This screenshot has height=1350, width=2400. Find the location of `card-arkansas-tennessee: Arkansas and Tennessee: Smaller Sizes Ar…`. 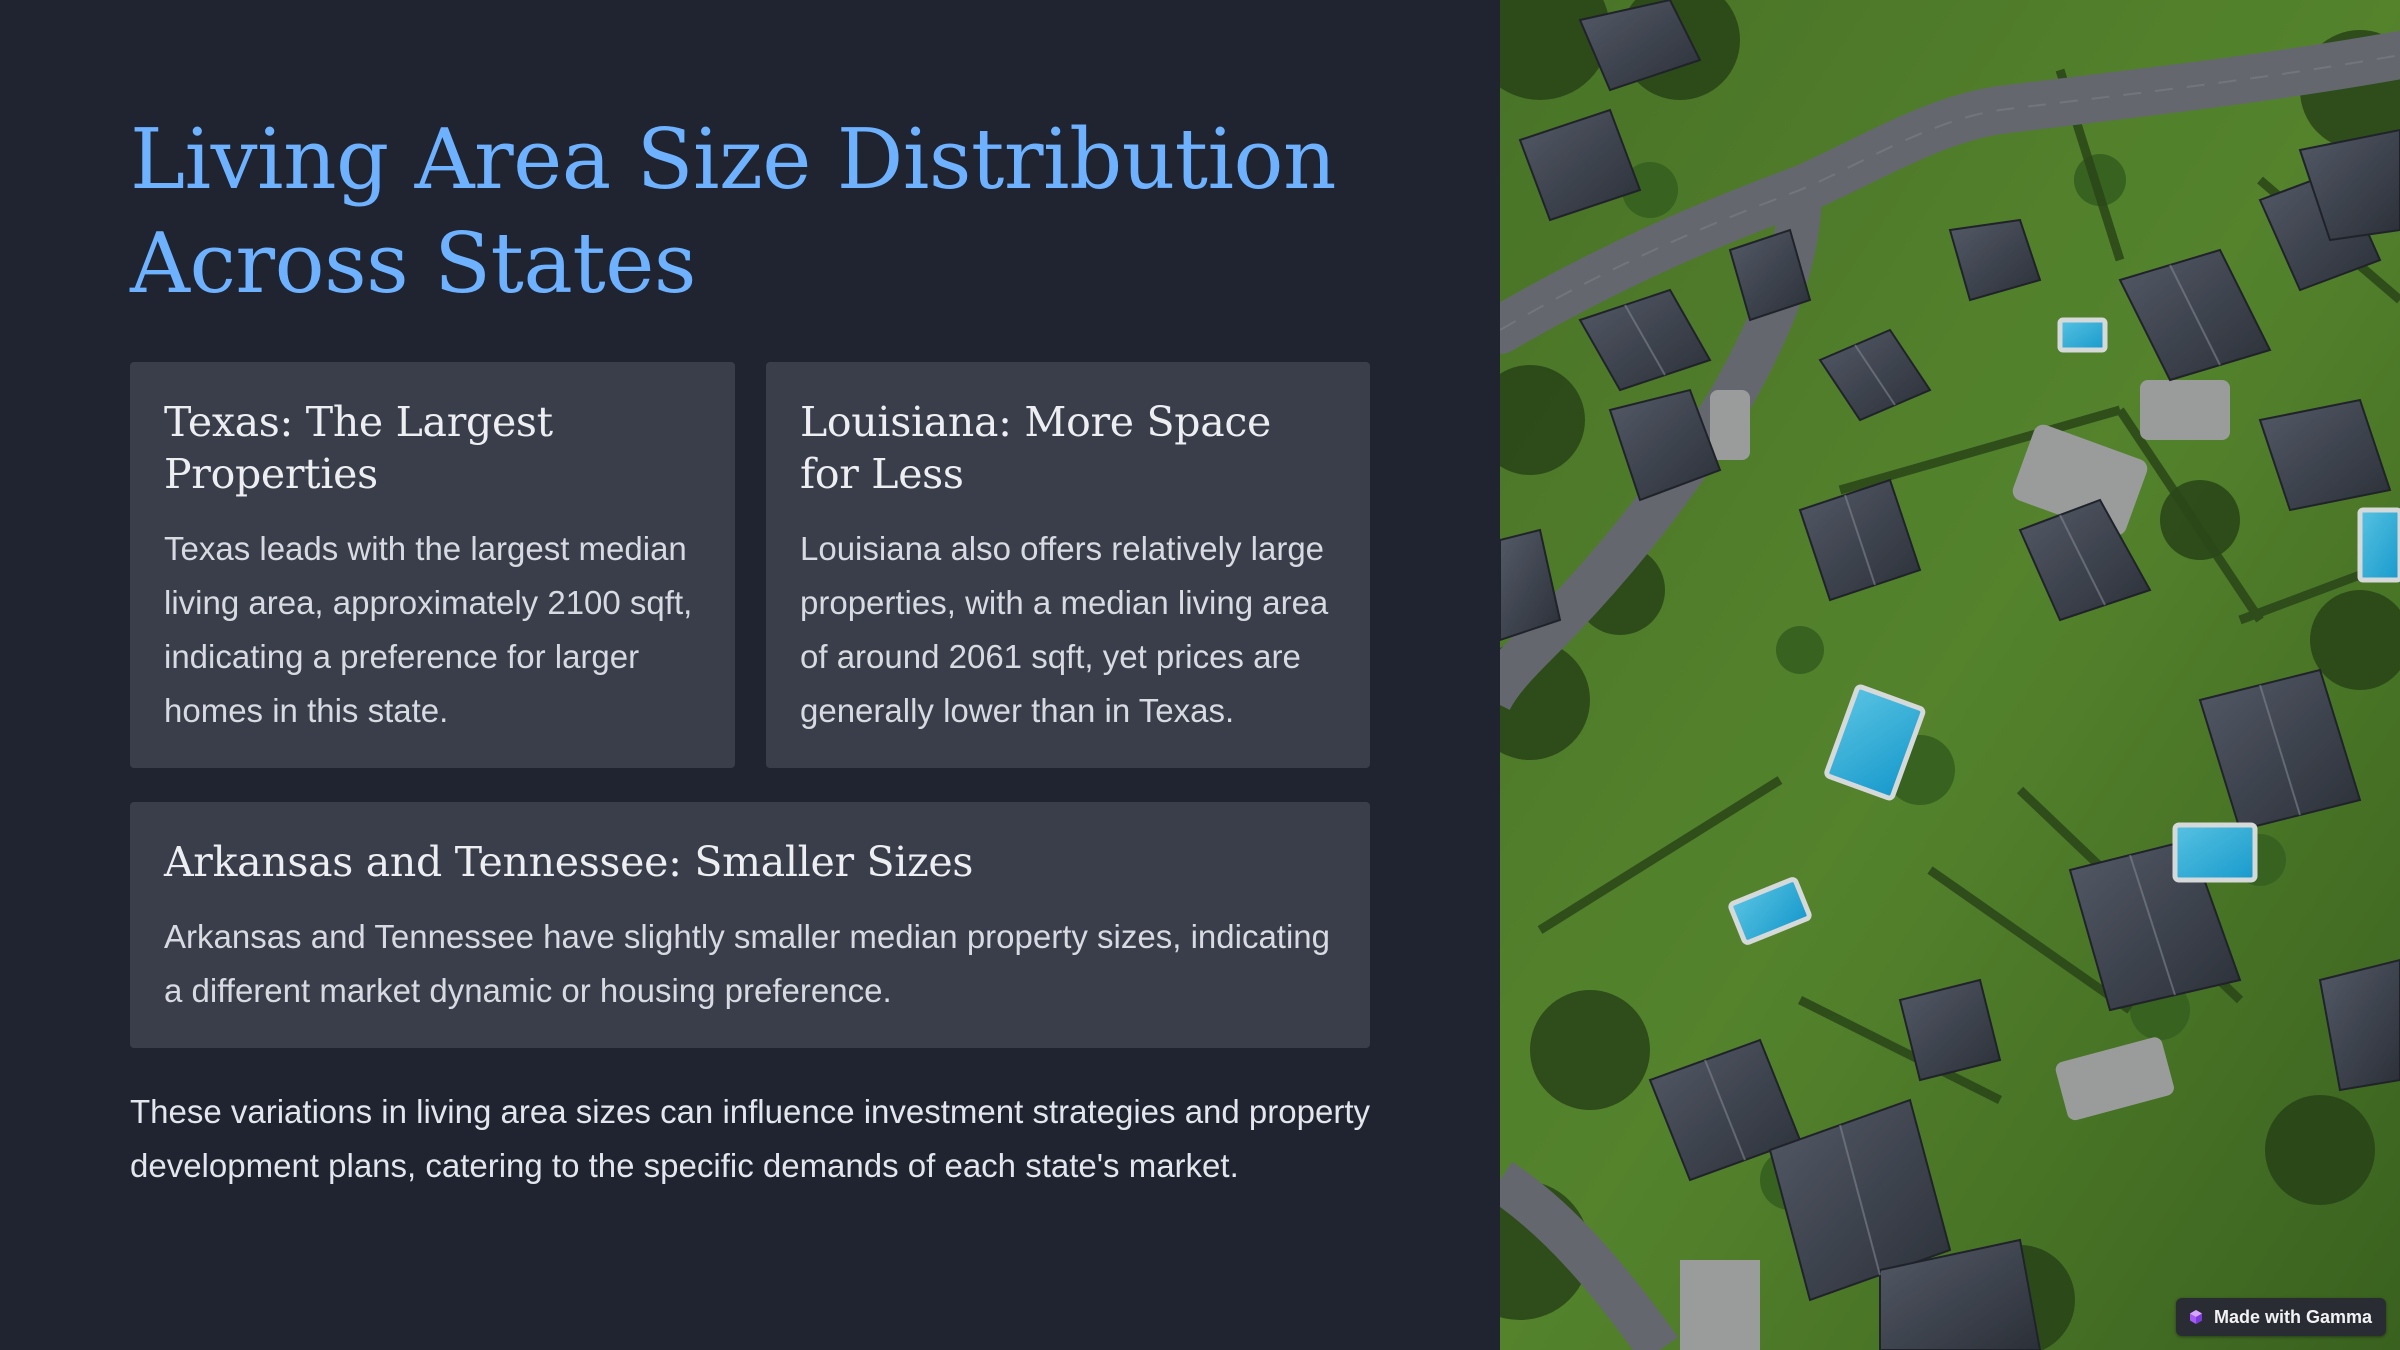

card-arkansas-tennessee: Arkansas and Tennessee: Smaller Sizes Ar… is located at coordinates (750, 925).